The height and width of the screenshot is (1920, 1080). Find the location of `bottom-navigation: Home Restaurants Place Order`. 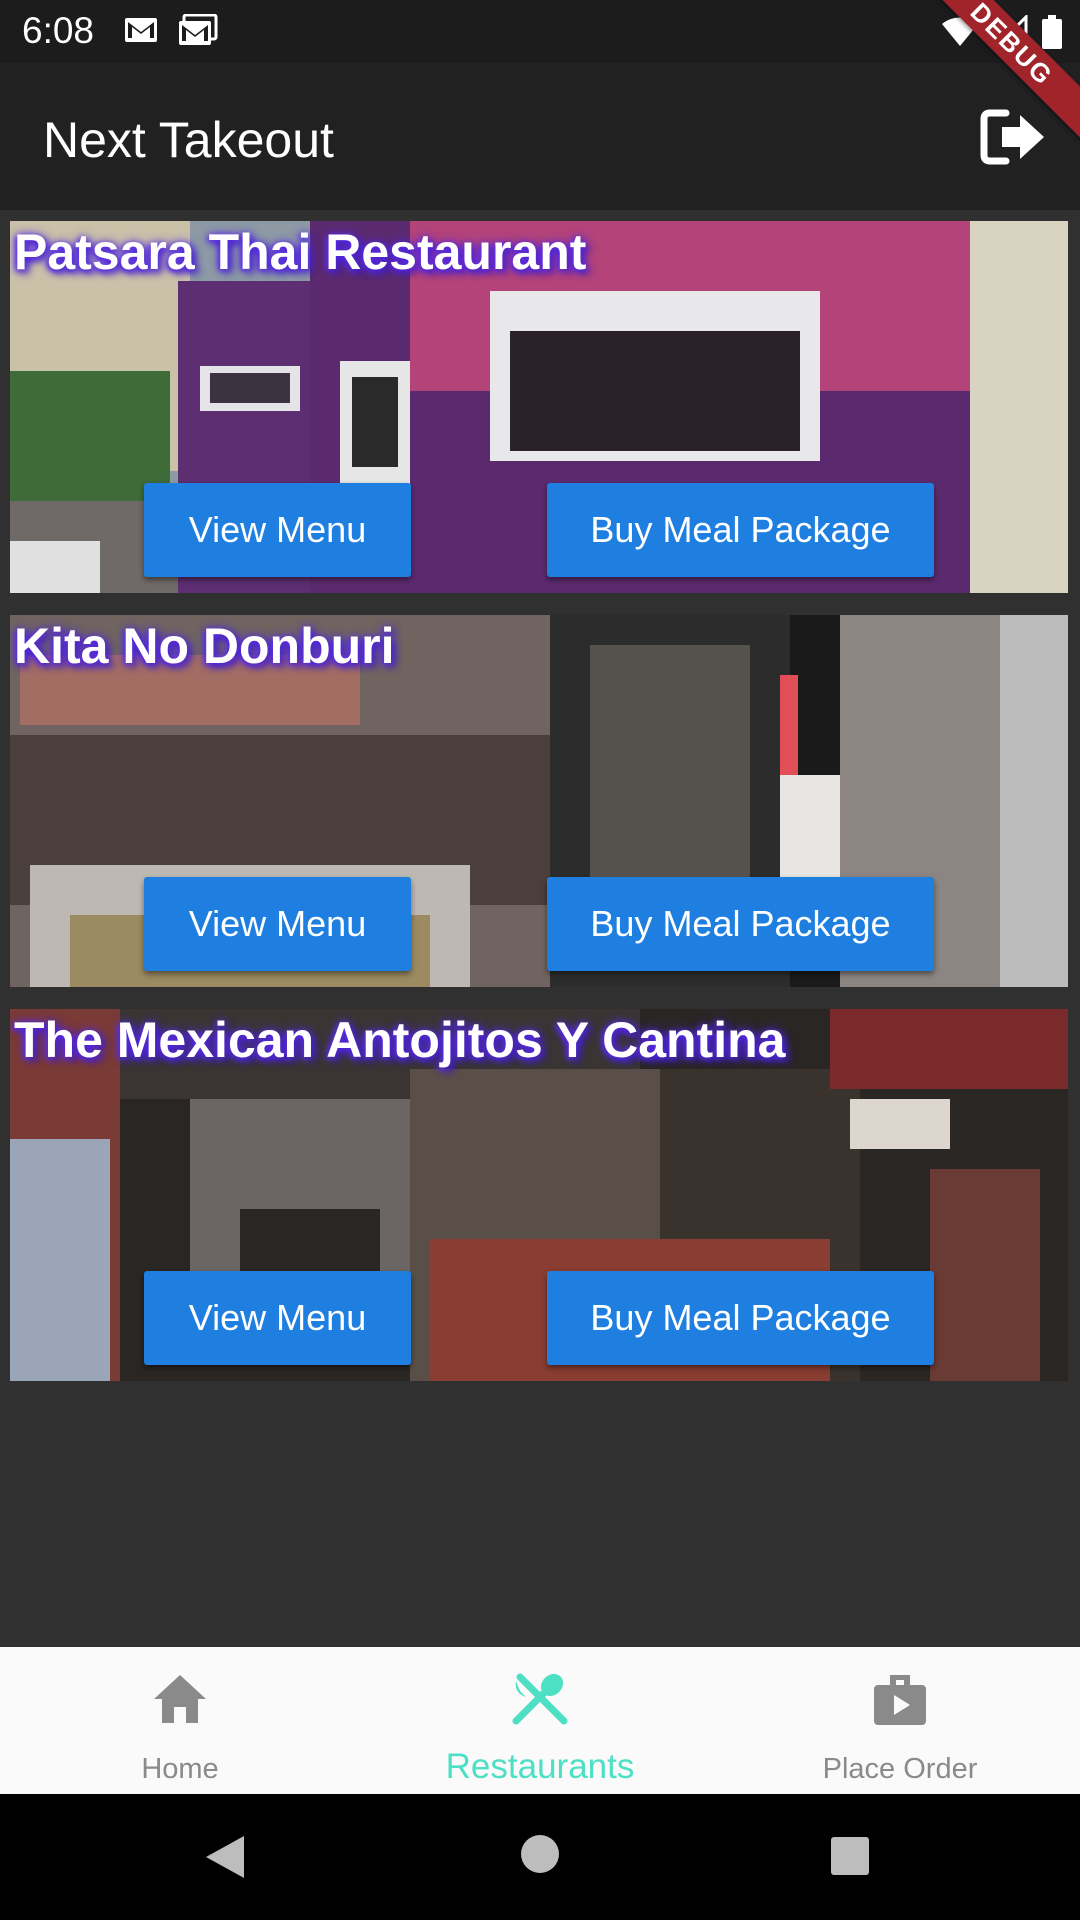

bottom-navigation: Home Restaurants Place Order is located at coordinates (540, 1720).